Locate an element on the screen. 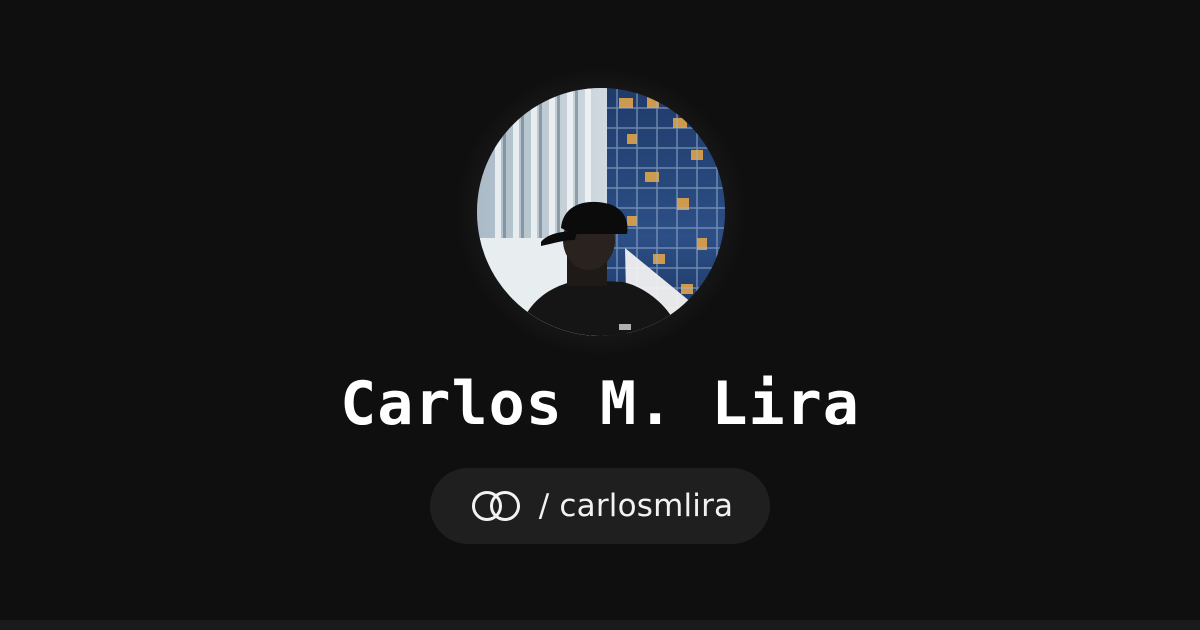 Image resolution: width=1200 pixels, height=630 pixels. profile-name: Carlos M. Lira is located at coordinates (600, 404).